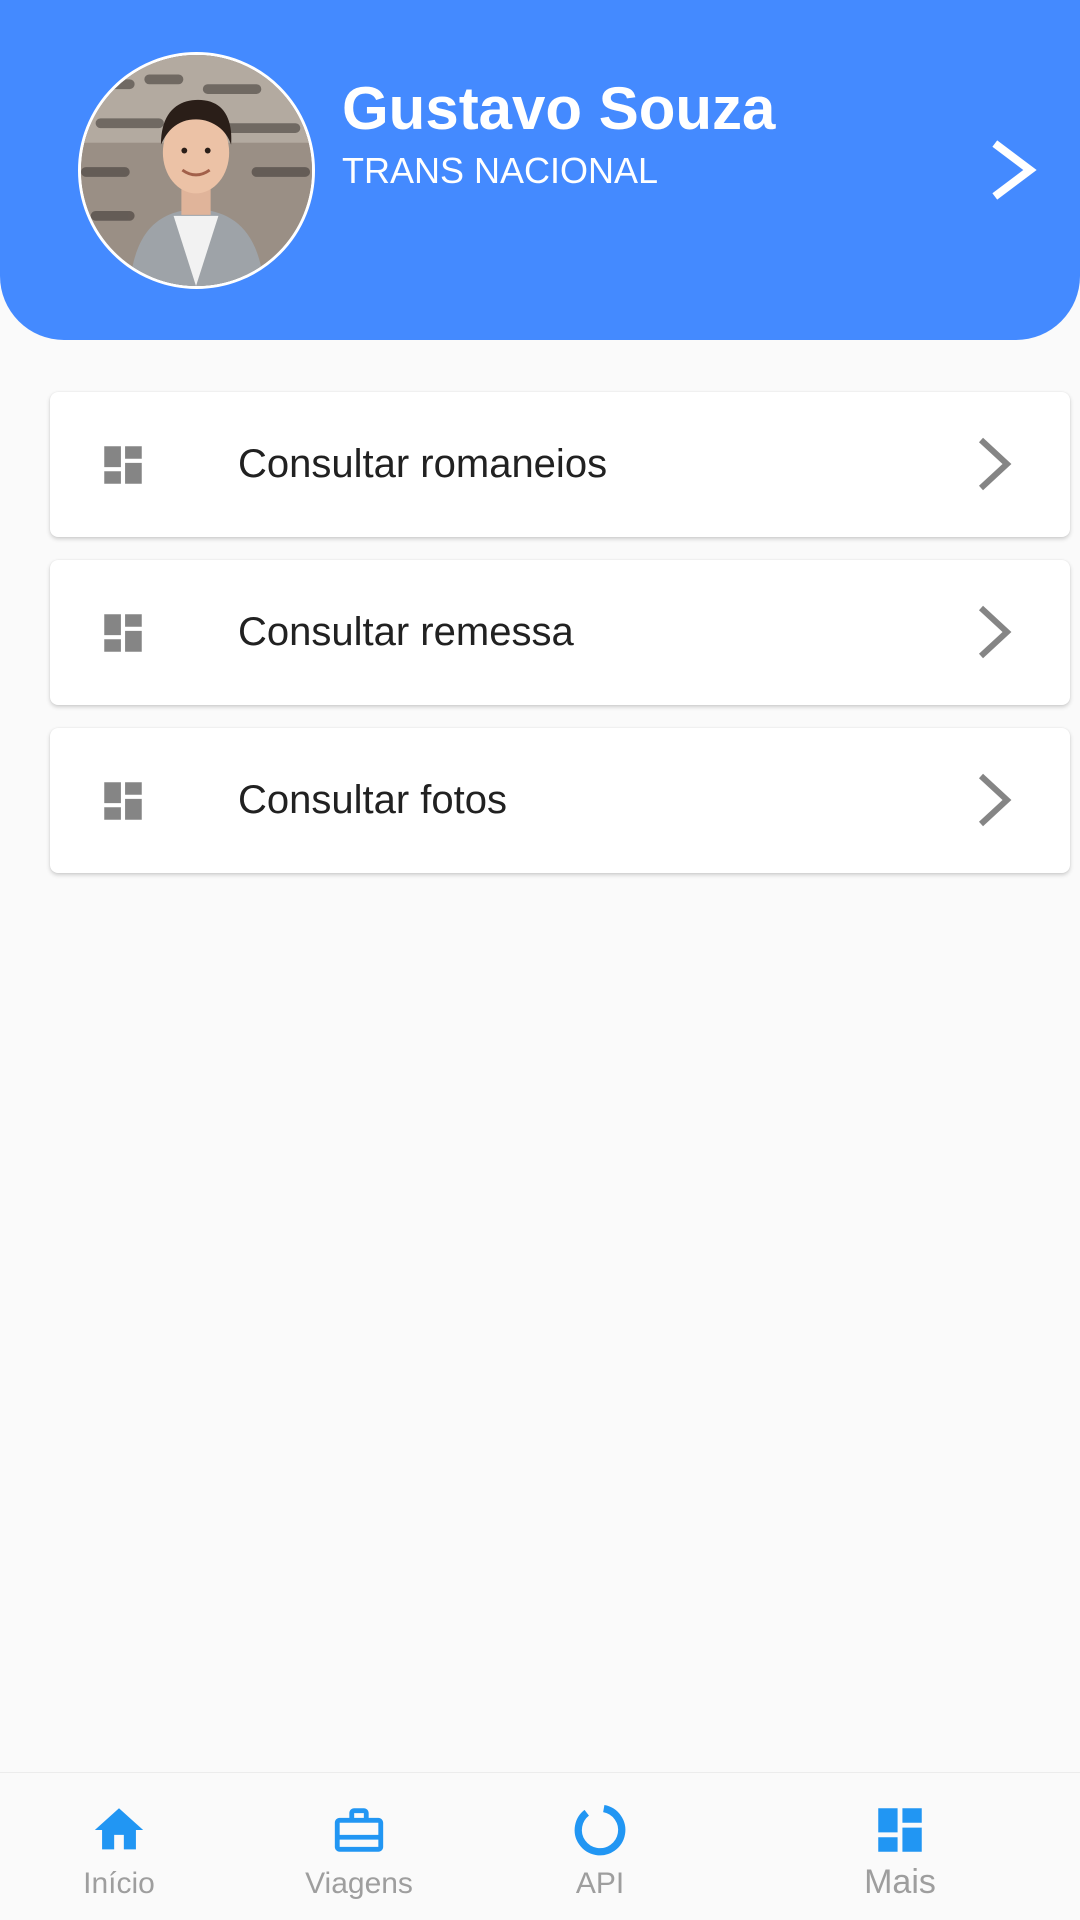  I want to click on menu-item-label: Consultar remessa, so click(406, 632).